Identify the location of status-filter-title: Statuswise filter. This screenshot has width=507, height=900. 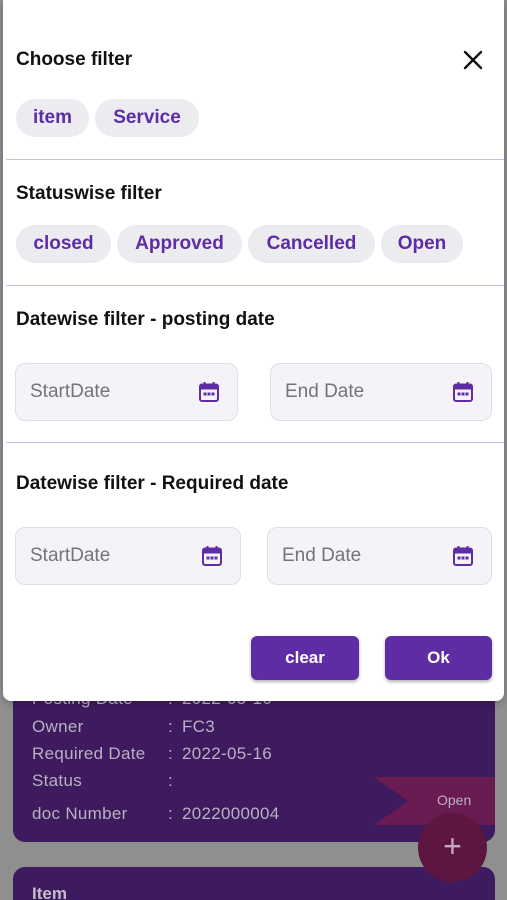
(89, 193).